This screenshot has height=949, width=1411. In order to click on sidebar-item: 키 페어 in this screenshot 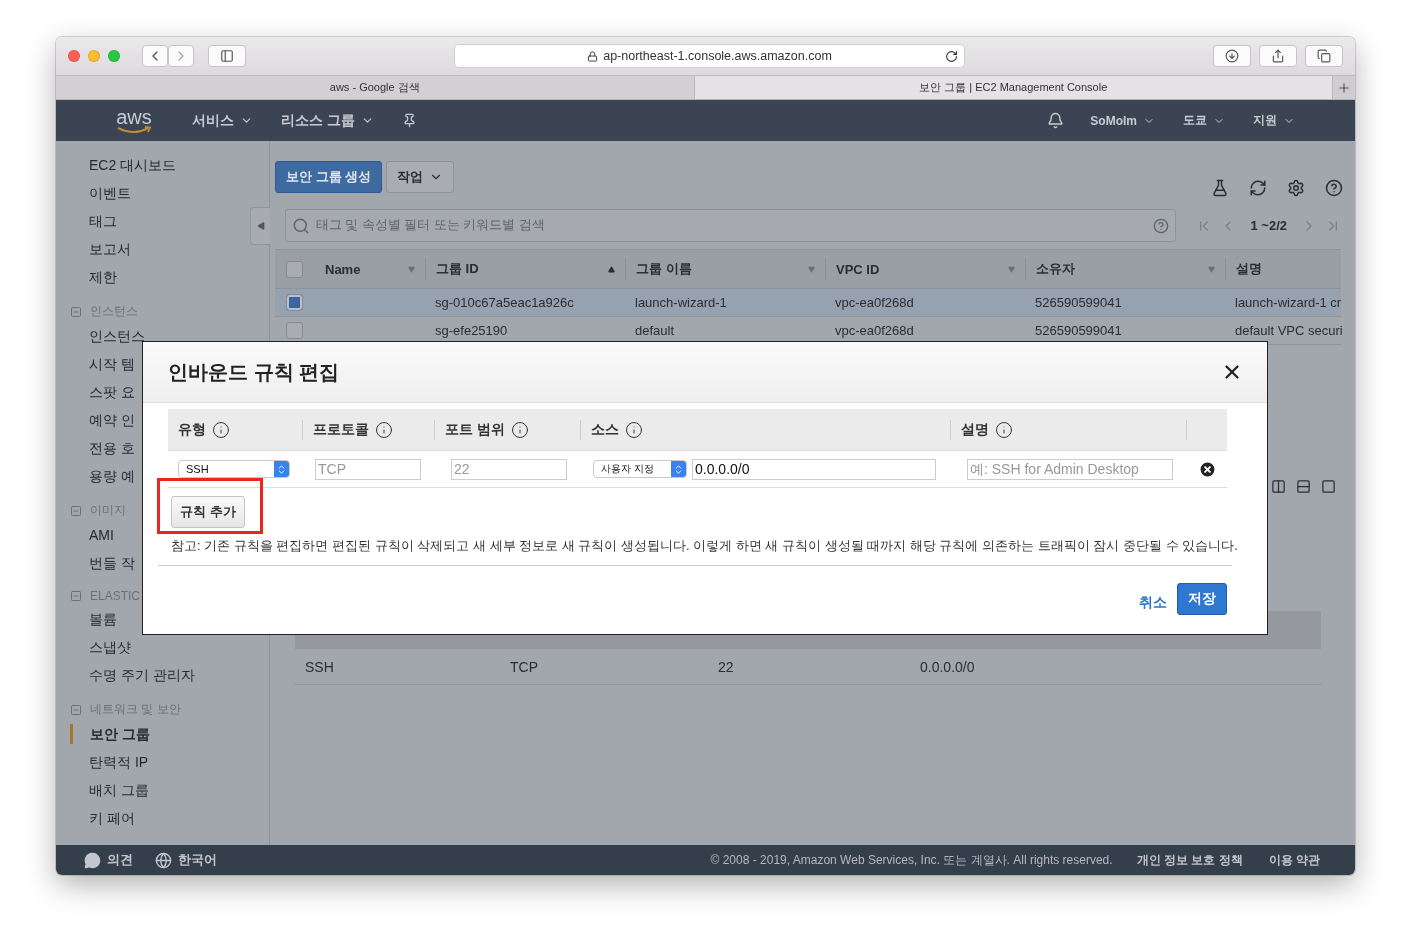, I will do `click(112, 818)`.